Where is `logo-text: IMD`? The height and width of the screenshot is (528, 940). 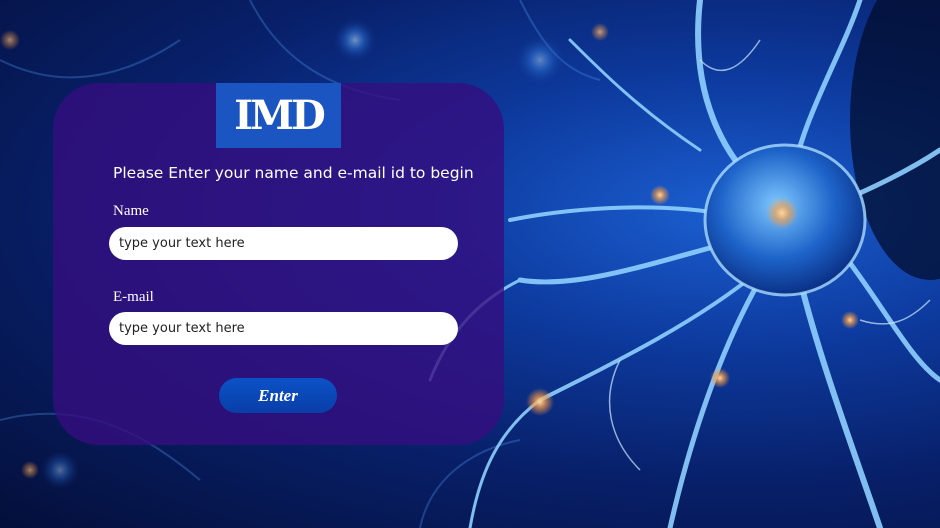 logo-text: IMD is located at coordinates (280, 115).